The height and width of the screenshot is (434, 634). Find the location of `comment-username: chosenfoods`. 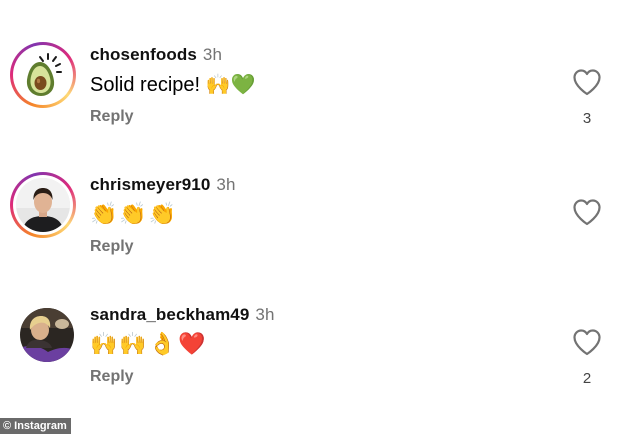

comment-username: chosenfoods is located at coordinates (143, 54).